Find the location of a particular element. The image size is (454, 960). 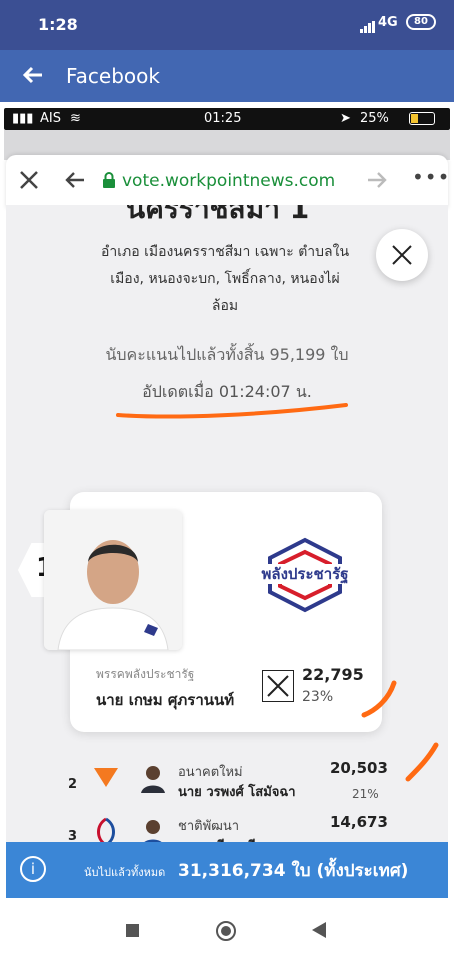

winner-name: นาย เกษม ศุภรานนท์ is located at coordinates (165, 700).